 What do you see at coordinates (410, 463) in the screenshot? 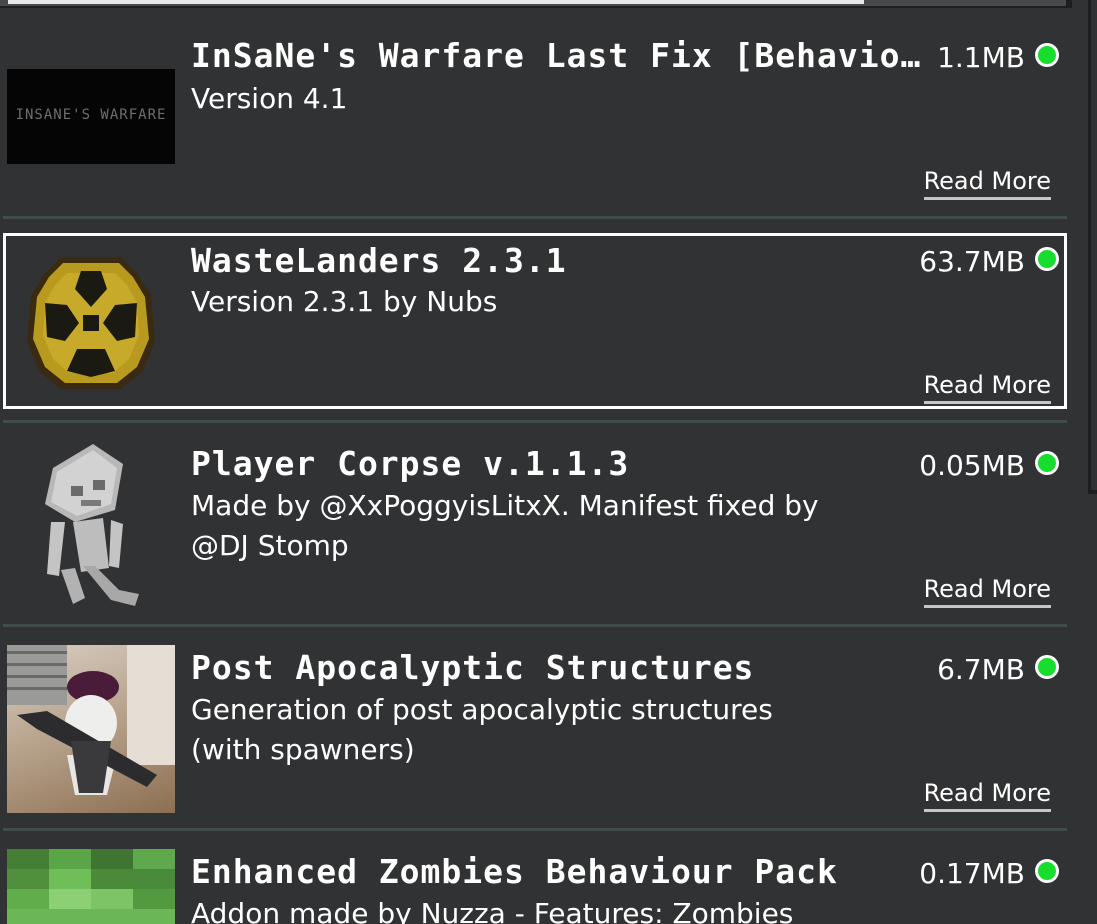
I see `pack-title: Player Corpse v.1.1.3` at bounding box center [410, 463].